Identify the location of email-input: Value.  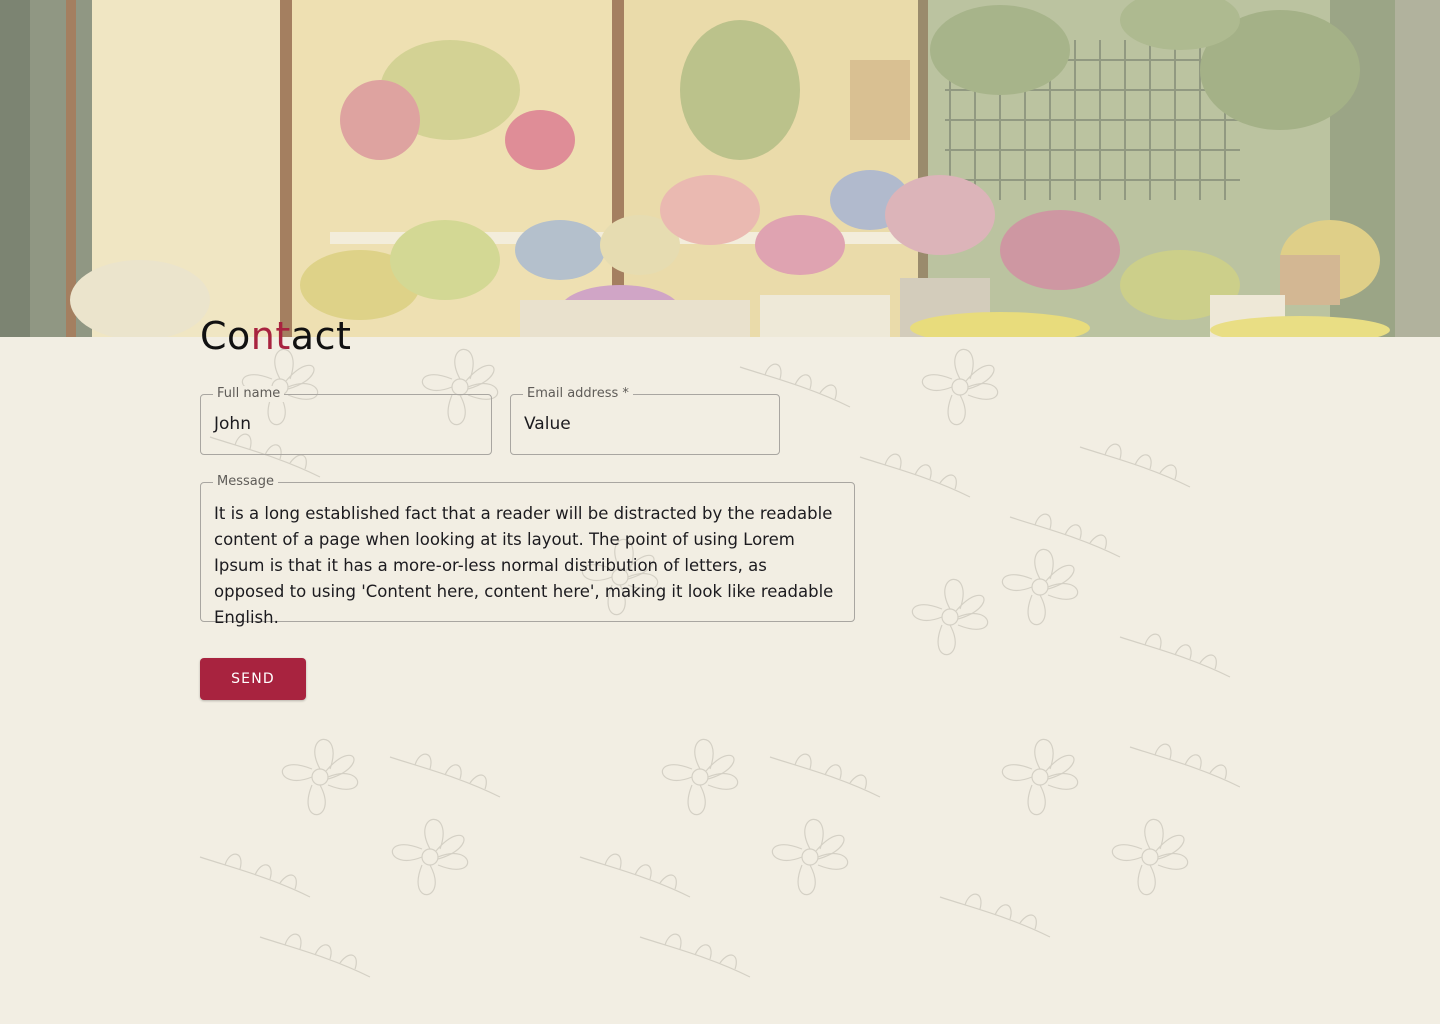
(547, 424).